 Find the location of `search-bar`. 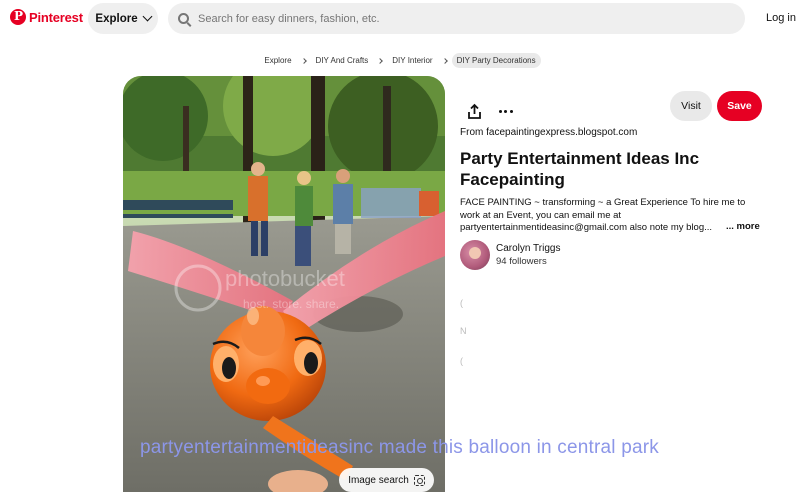

search-bar is located at coordinates (456, 18).